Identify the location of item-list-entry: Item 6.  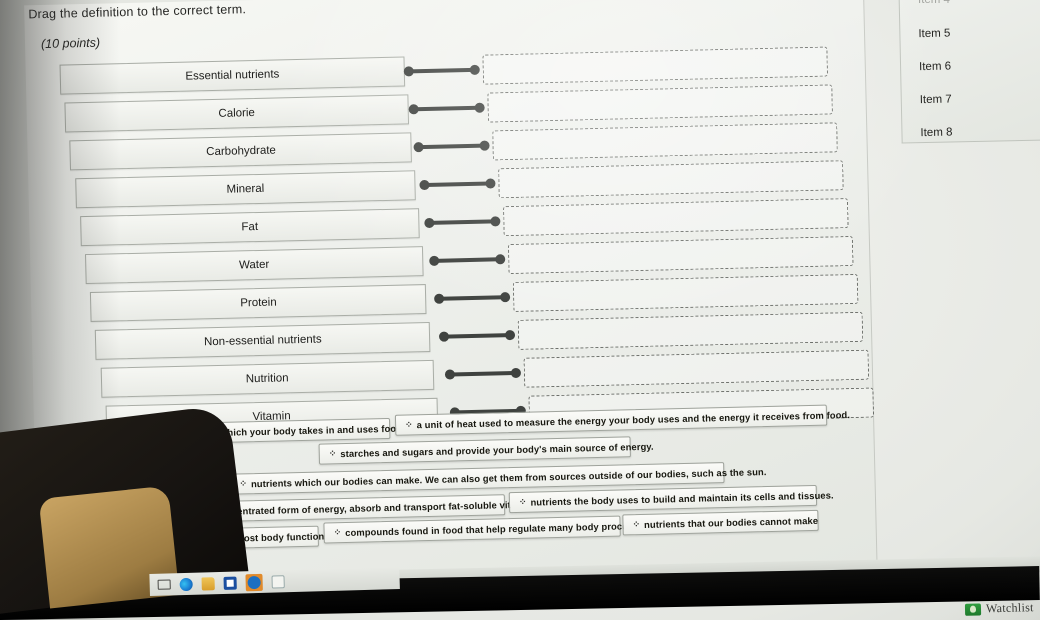
(935, 67).